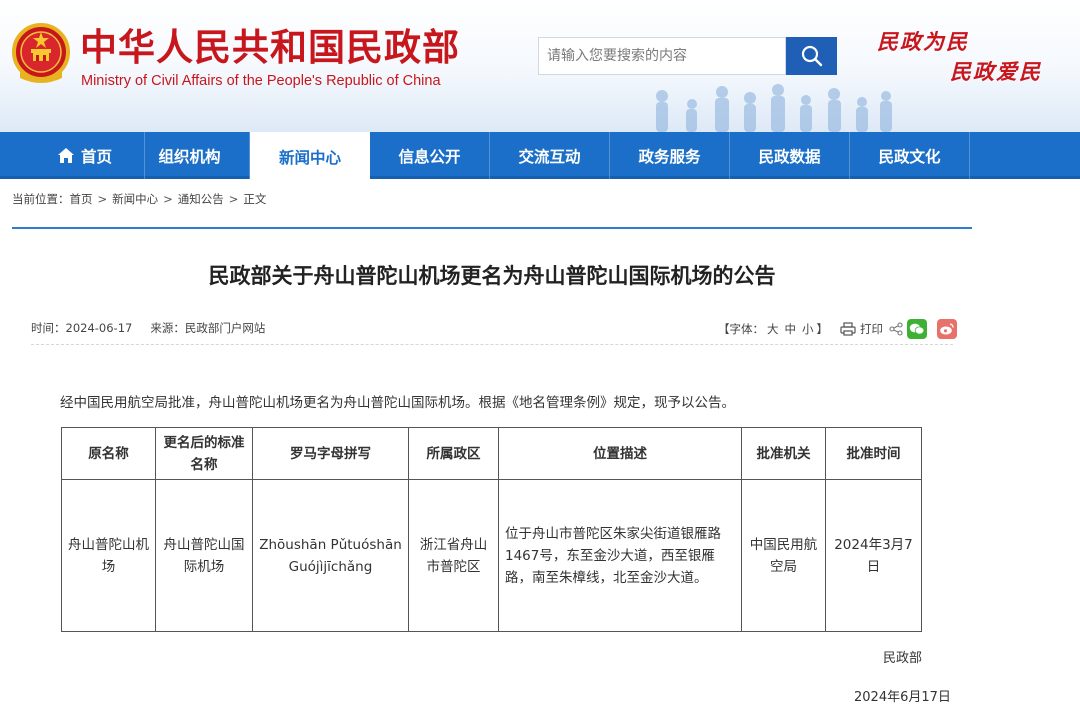 The width and height of the screenshot is (1080, 710). Describe the element at coordinates (550, 155) in the screenshot. I see `nav-item-interaction: 交流互动` at that location.